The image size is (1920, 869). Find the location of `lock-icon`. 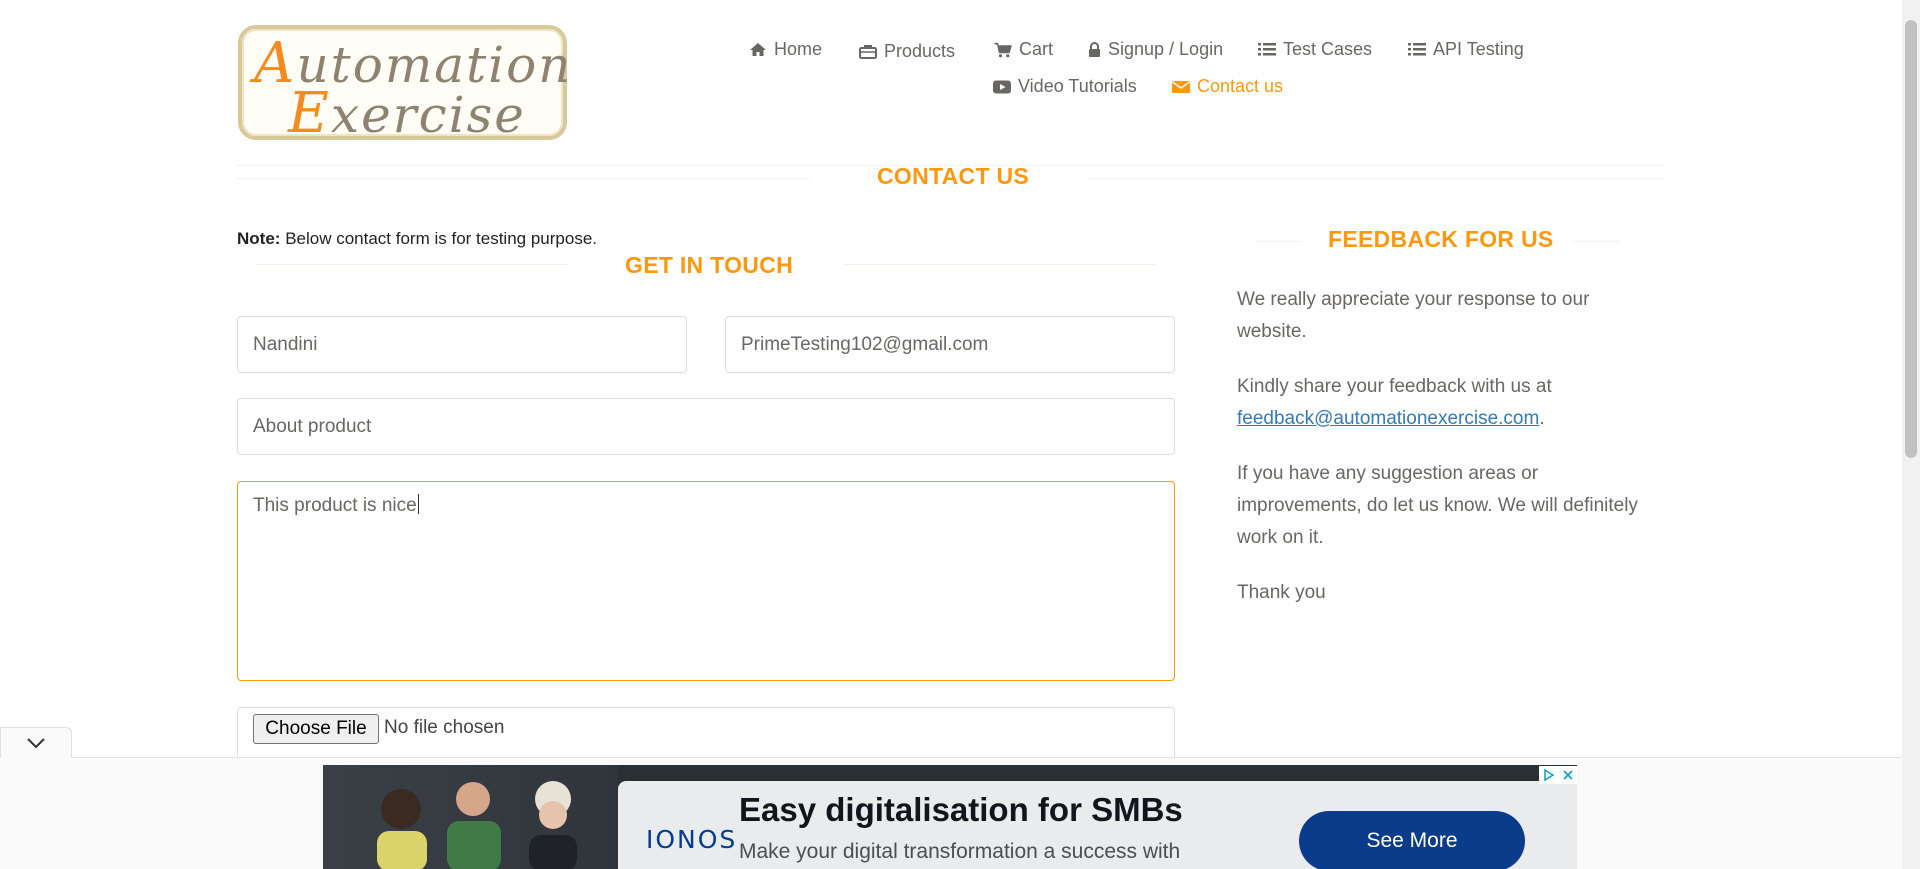

lock-icon is located at coordinates (1094, 49).